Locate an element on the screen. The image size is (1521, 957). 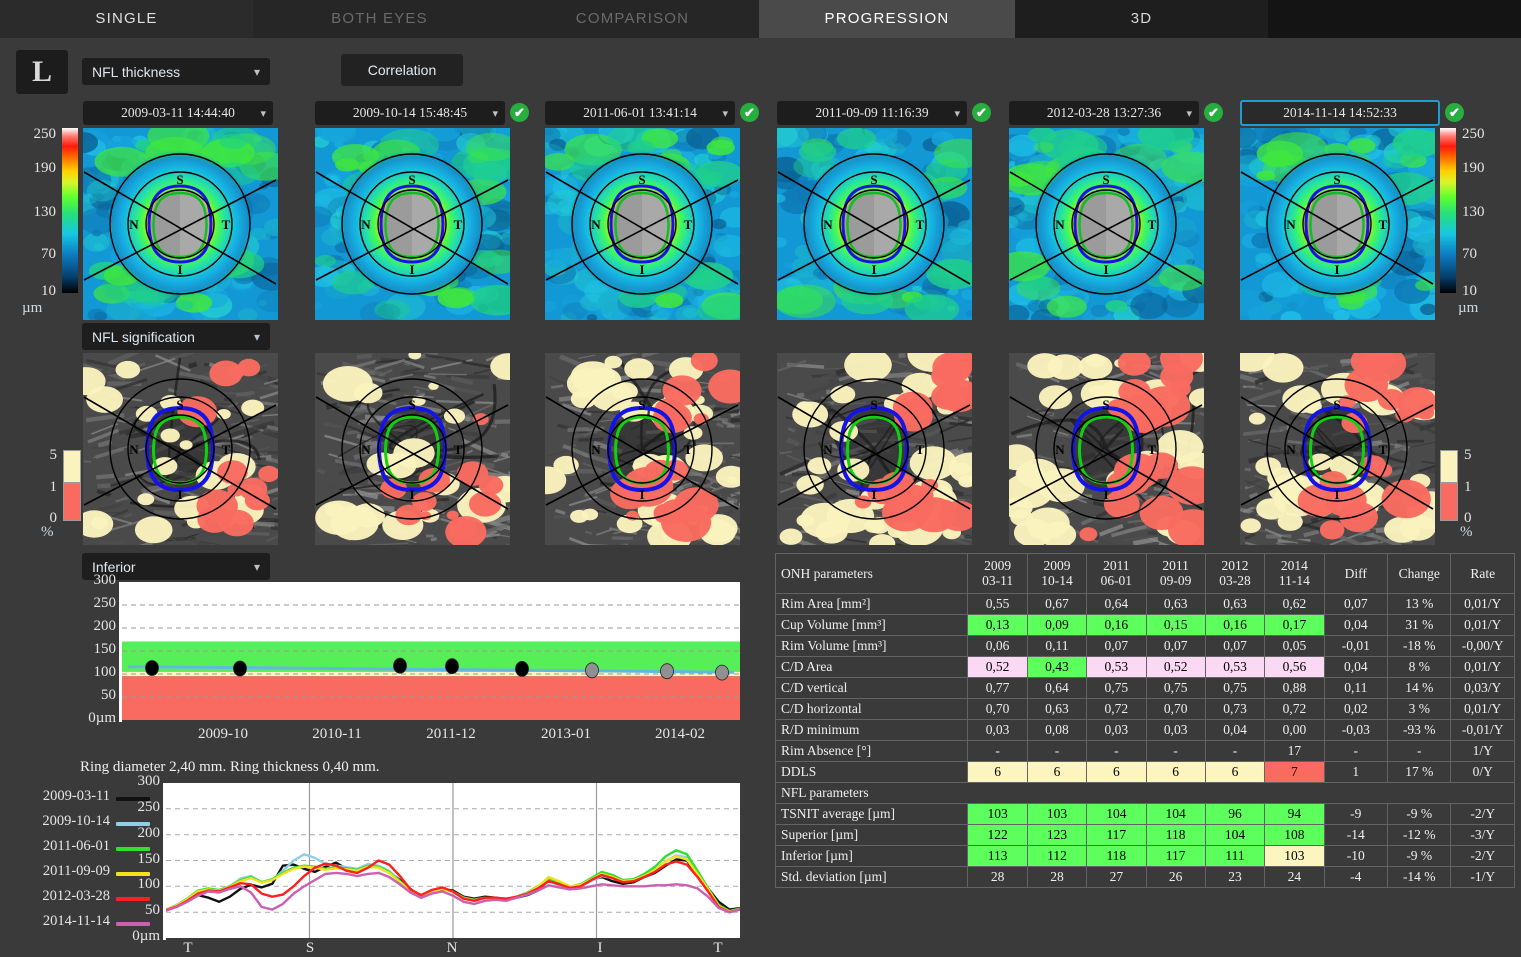
exam-timestamp-5: 2012-03-28 13:27:36 ▾ is located at coordinates (1104, 113).